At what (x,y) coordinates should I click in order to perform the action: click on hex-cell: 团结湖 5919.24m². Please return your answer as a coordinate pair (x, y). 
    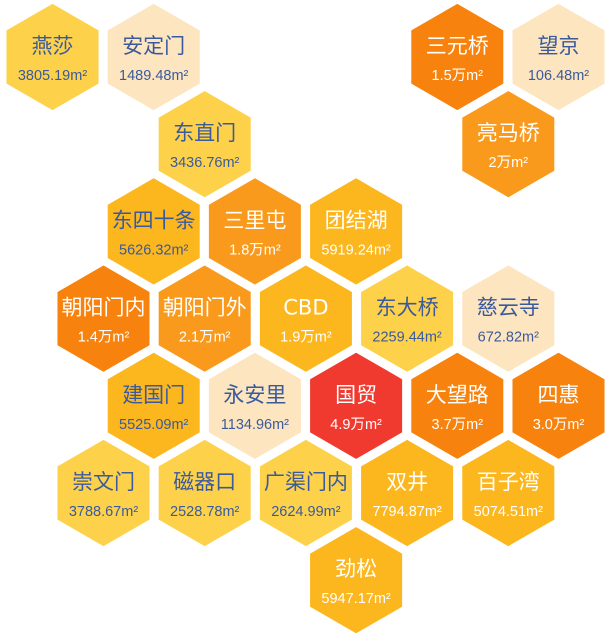
    Looking at the image, I should click on (356, 231).